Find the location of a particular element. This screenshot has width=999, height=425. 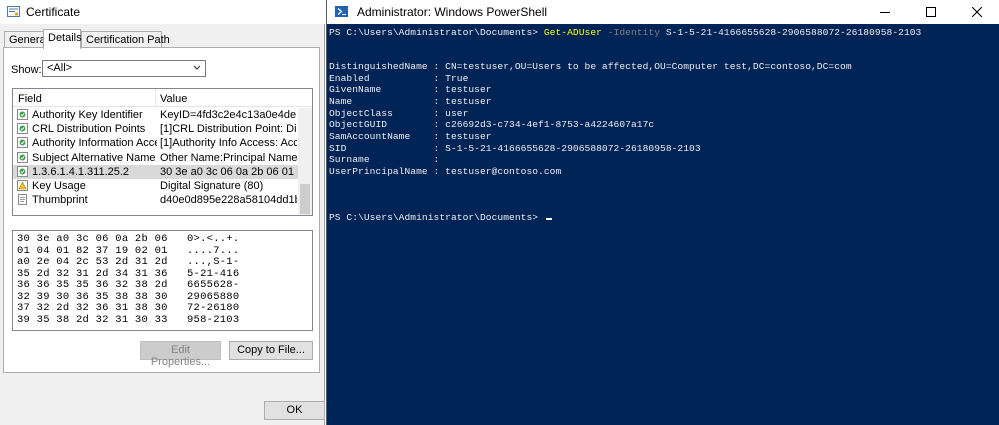

powershell-icon is located at coordinates (341, 11).